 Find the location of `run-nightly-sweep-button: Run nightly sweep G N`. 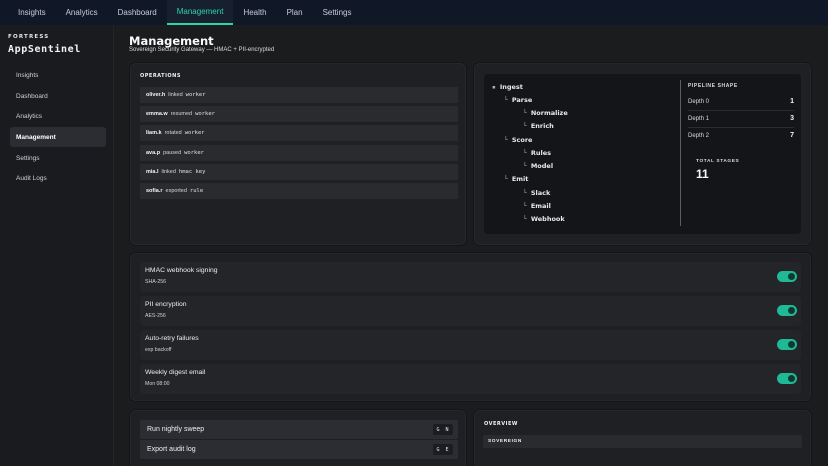

run-nightly-sweep-button: Run nightly sweep G N is located at coordinates (299, 429).